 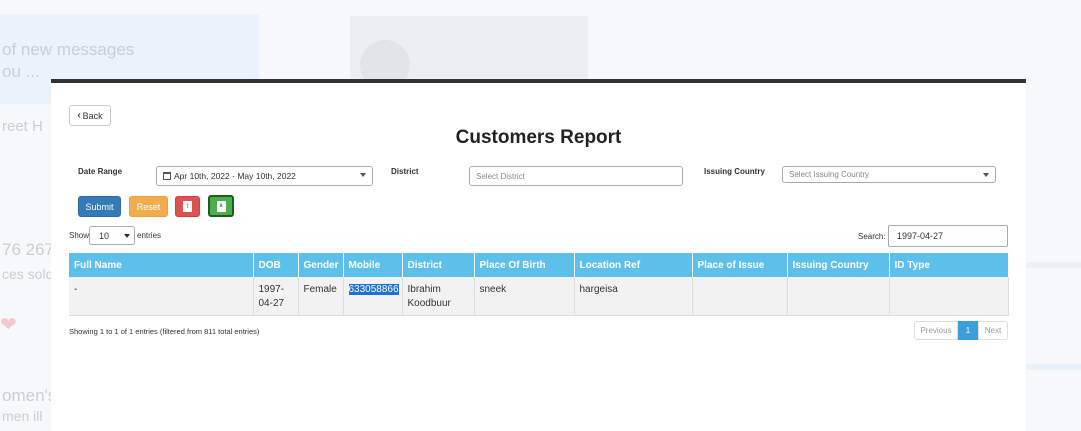 What do you see at coordinates (438, 296) in the screenshot?
I see `cell-district: Ibrahim Koodbuur` at bounding box center [438, 296].